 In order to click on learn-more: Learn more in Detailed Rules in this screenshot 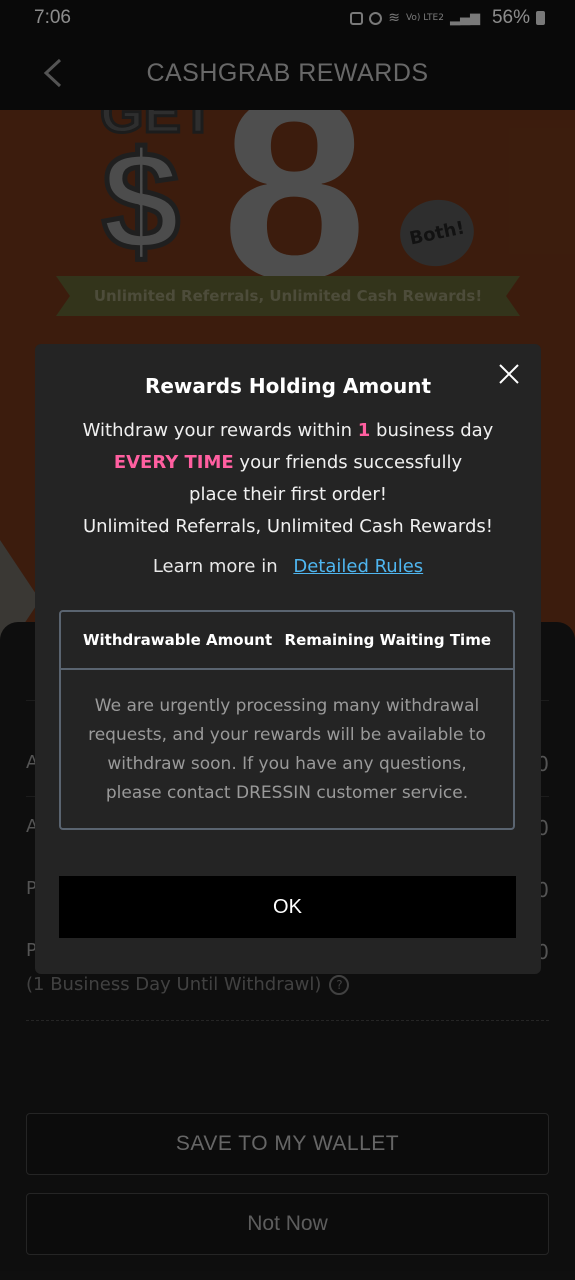, I will do `click(288, 566)`.